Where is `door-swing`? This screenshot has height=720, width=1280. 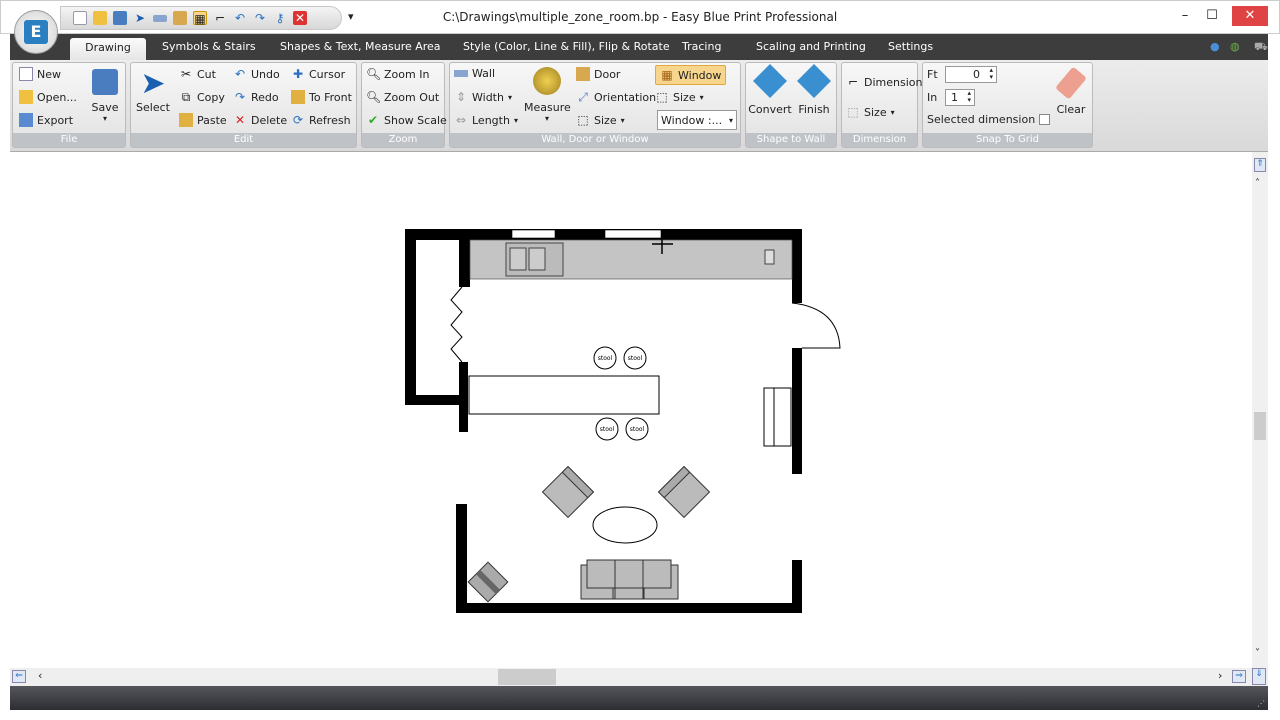
door-swing is located at coordinates (816, 325).